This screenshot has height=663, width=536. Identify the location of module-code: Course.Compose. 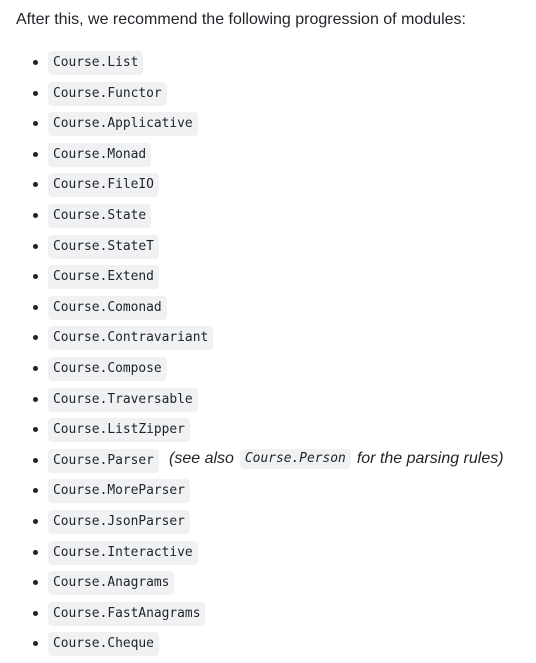
(107, 368).